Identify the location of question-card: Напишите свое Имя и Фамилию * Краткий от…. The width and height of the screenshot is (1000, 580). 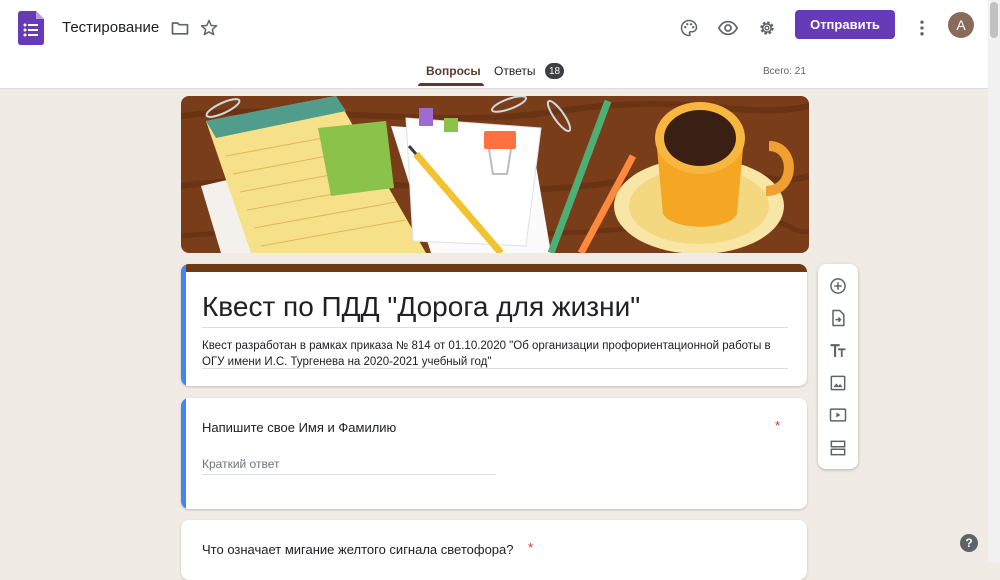
(494, 453).